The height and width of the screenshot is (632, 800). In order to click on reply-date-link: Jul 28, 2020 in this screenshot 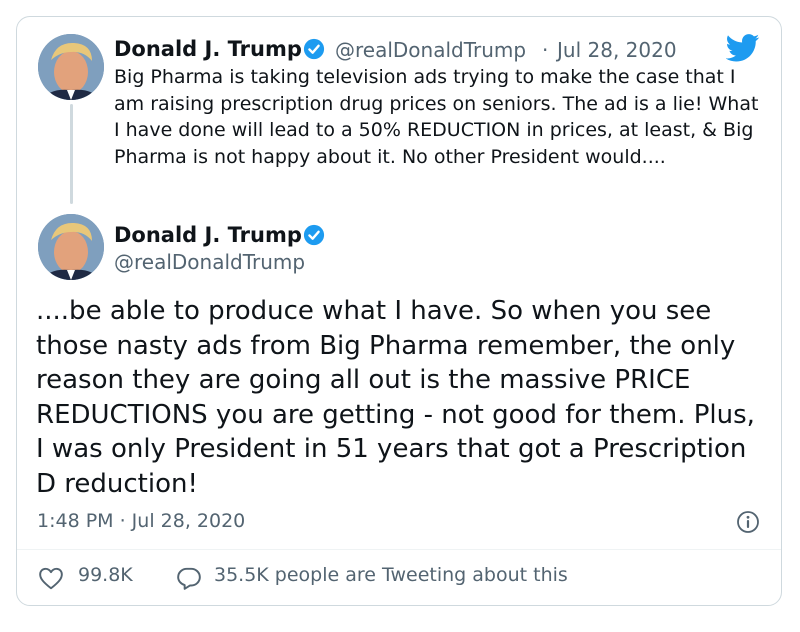, I will do `click(617, 50)`.